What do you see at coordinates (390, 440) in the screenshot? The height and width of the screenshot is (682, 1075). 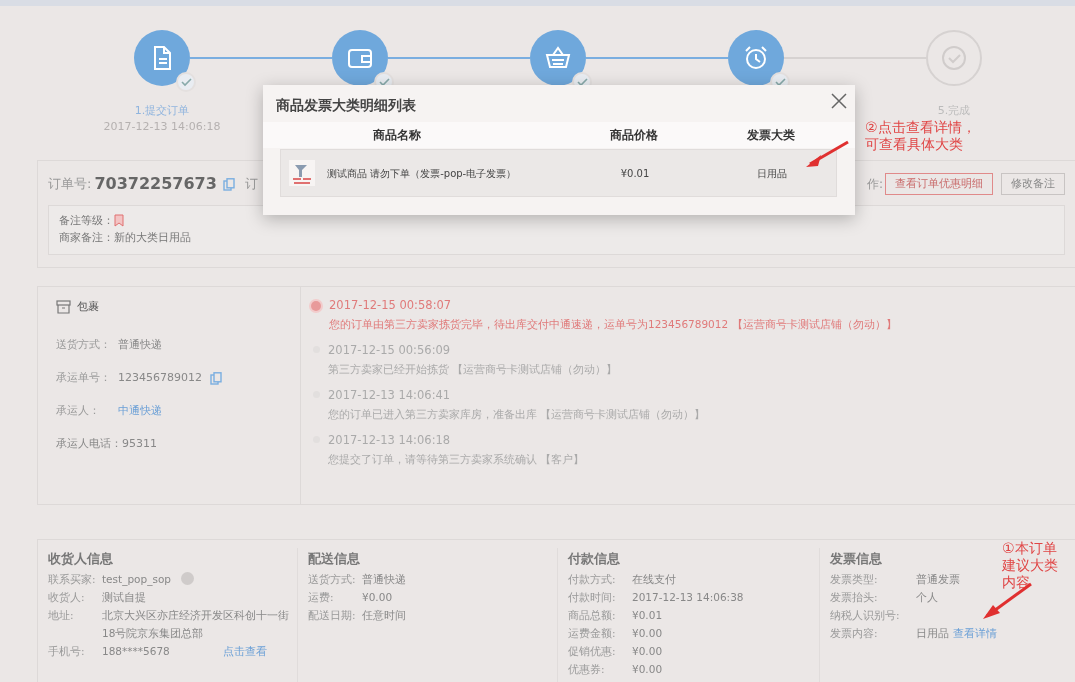 I see `event-time: 2017-12-13 14:06:18` at bounding box center [390, 440].